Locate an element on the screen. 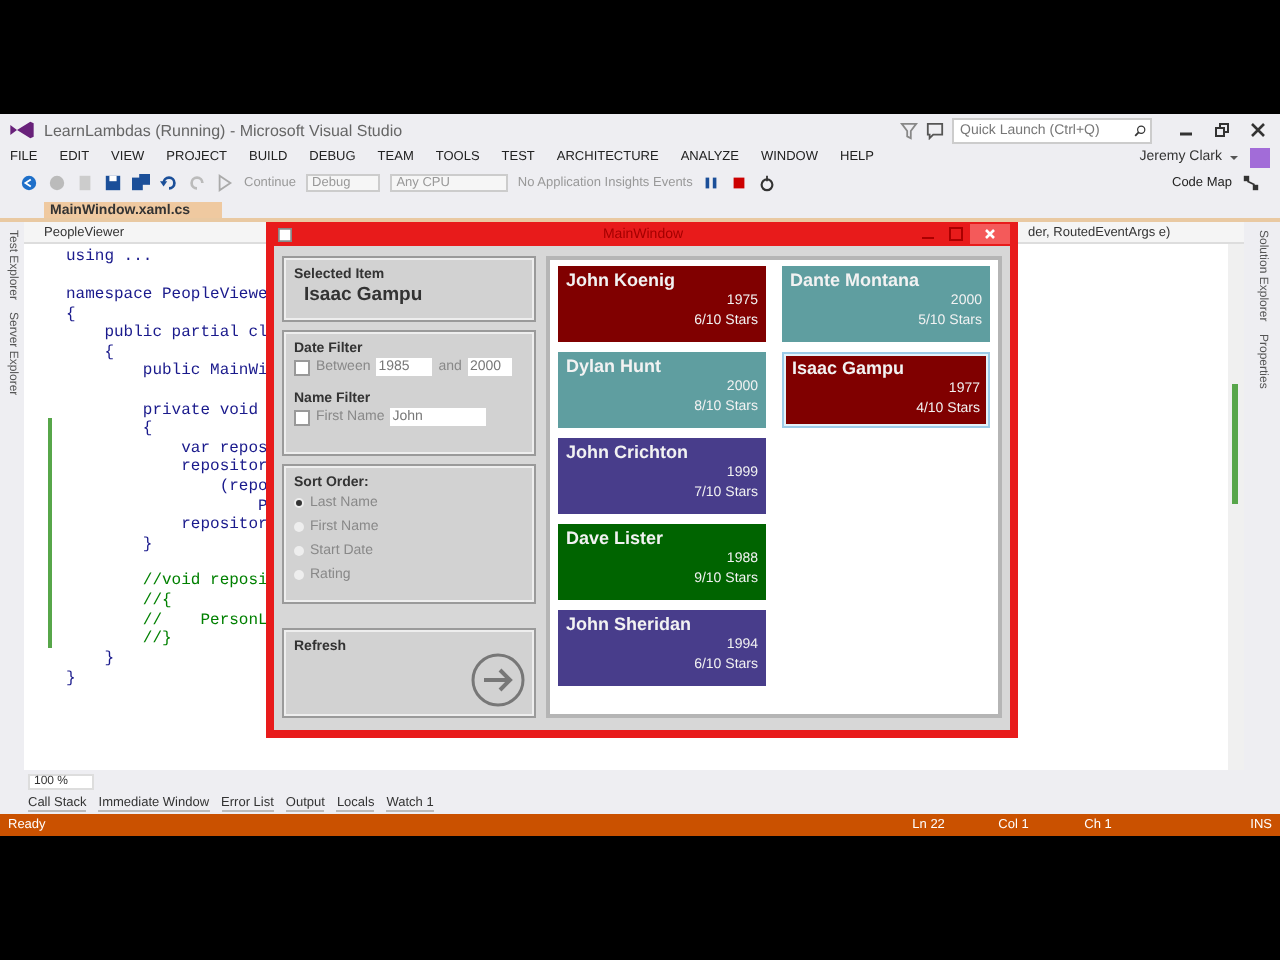 The image size is (1280, 960). code-line: (repo is located at coordinates (242, 485).